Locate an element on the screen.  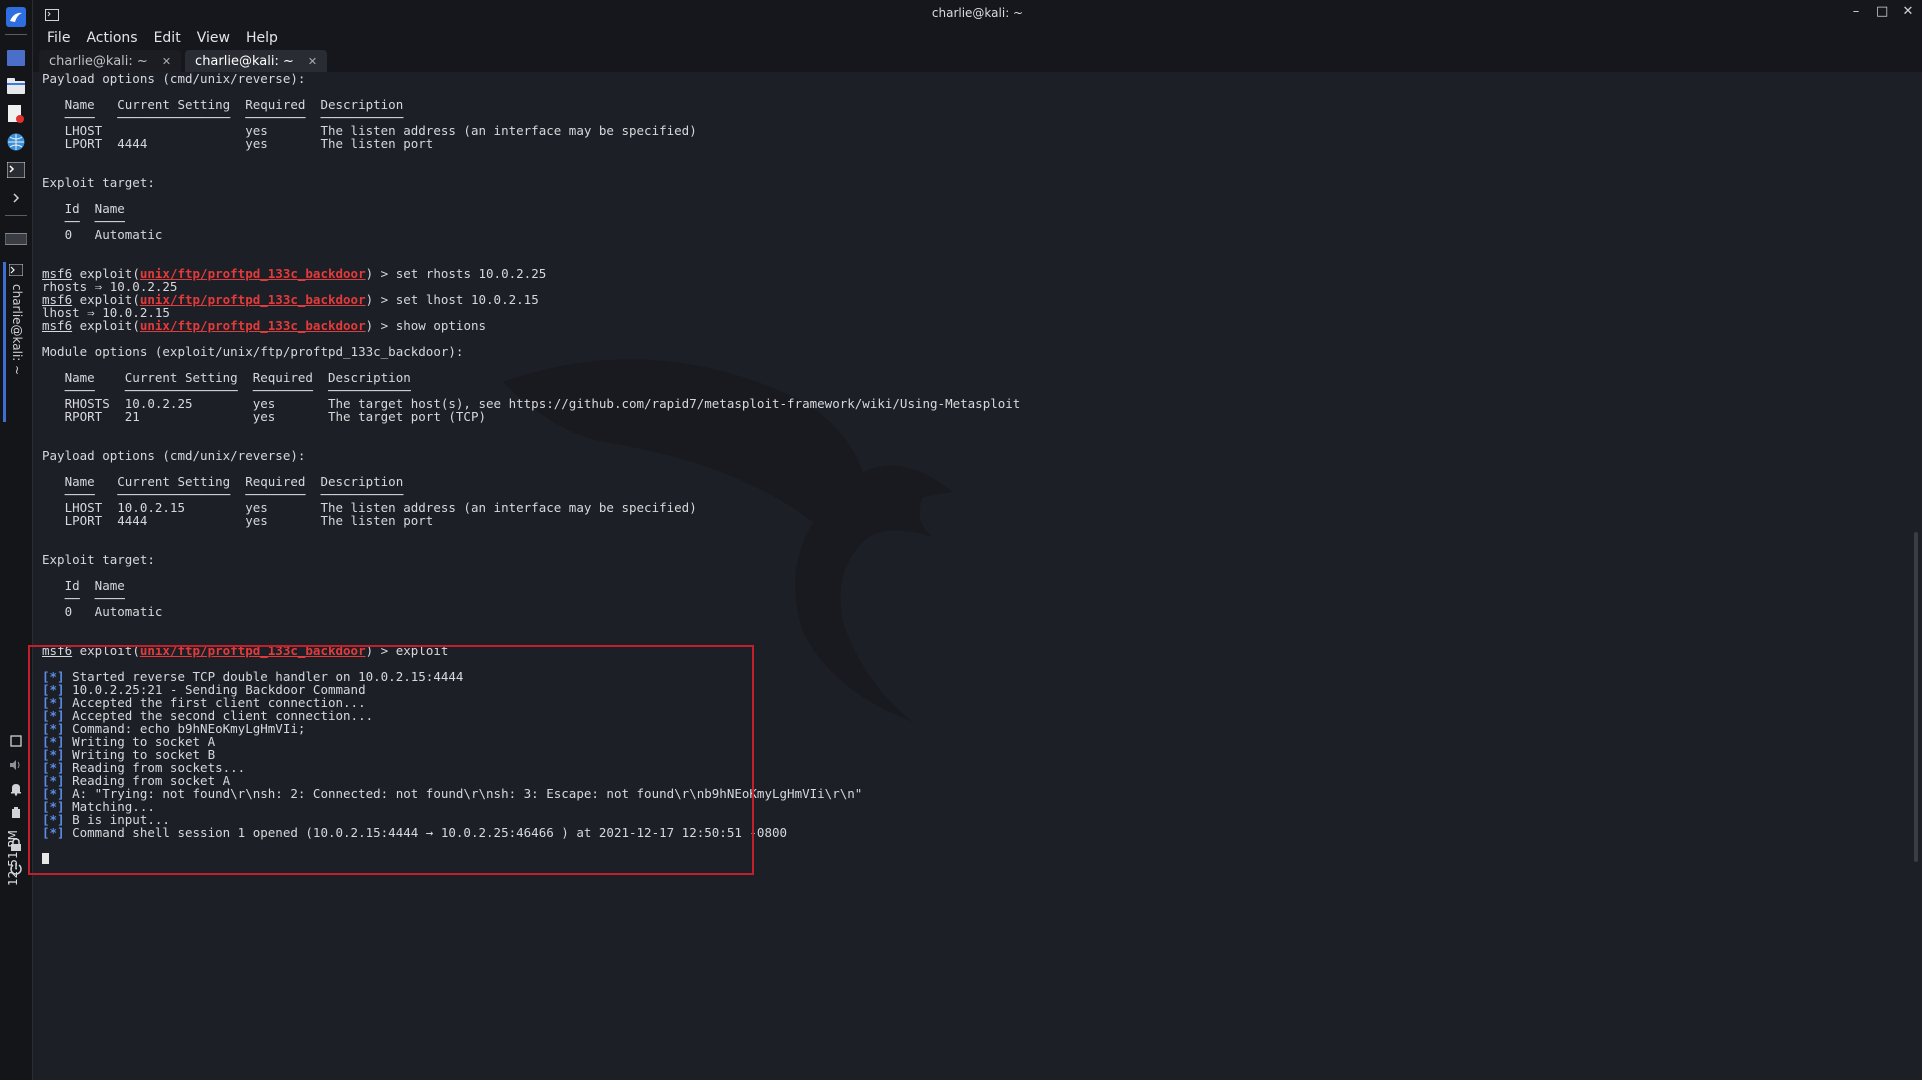
menu-edit: Edit is located at coordinates (167, 38).